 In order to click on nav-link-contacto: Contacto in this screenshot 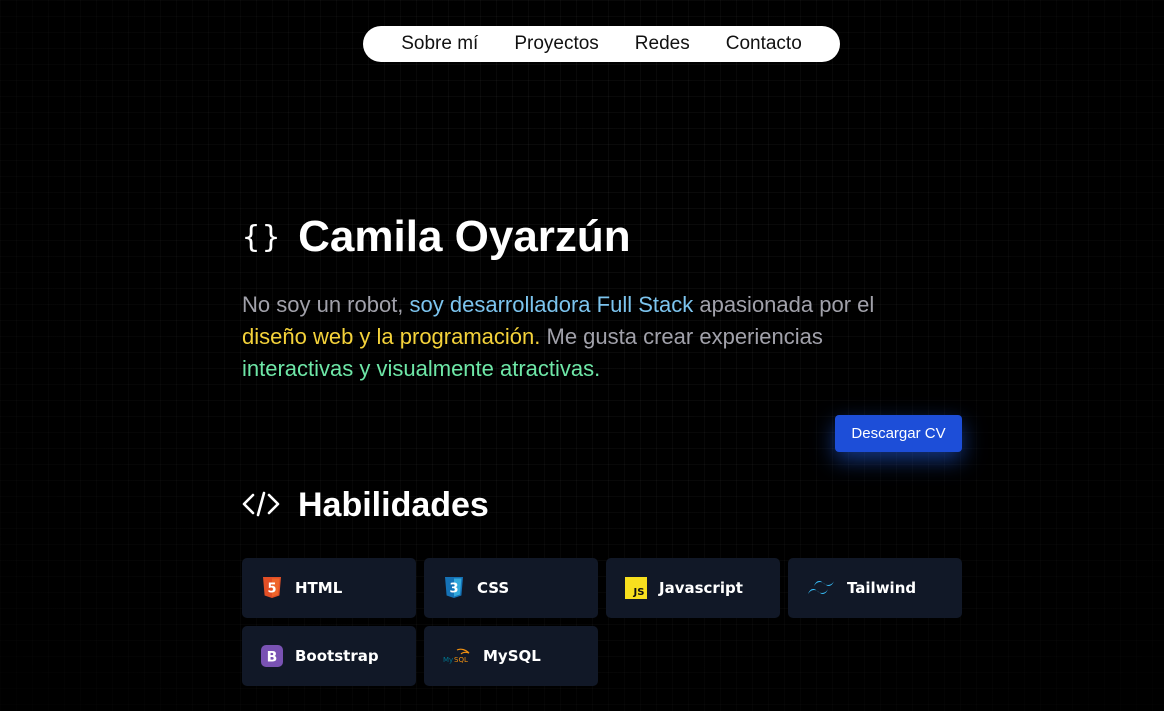, I will do `click(764, 44)`.